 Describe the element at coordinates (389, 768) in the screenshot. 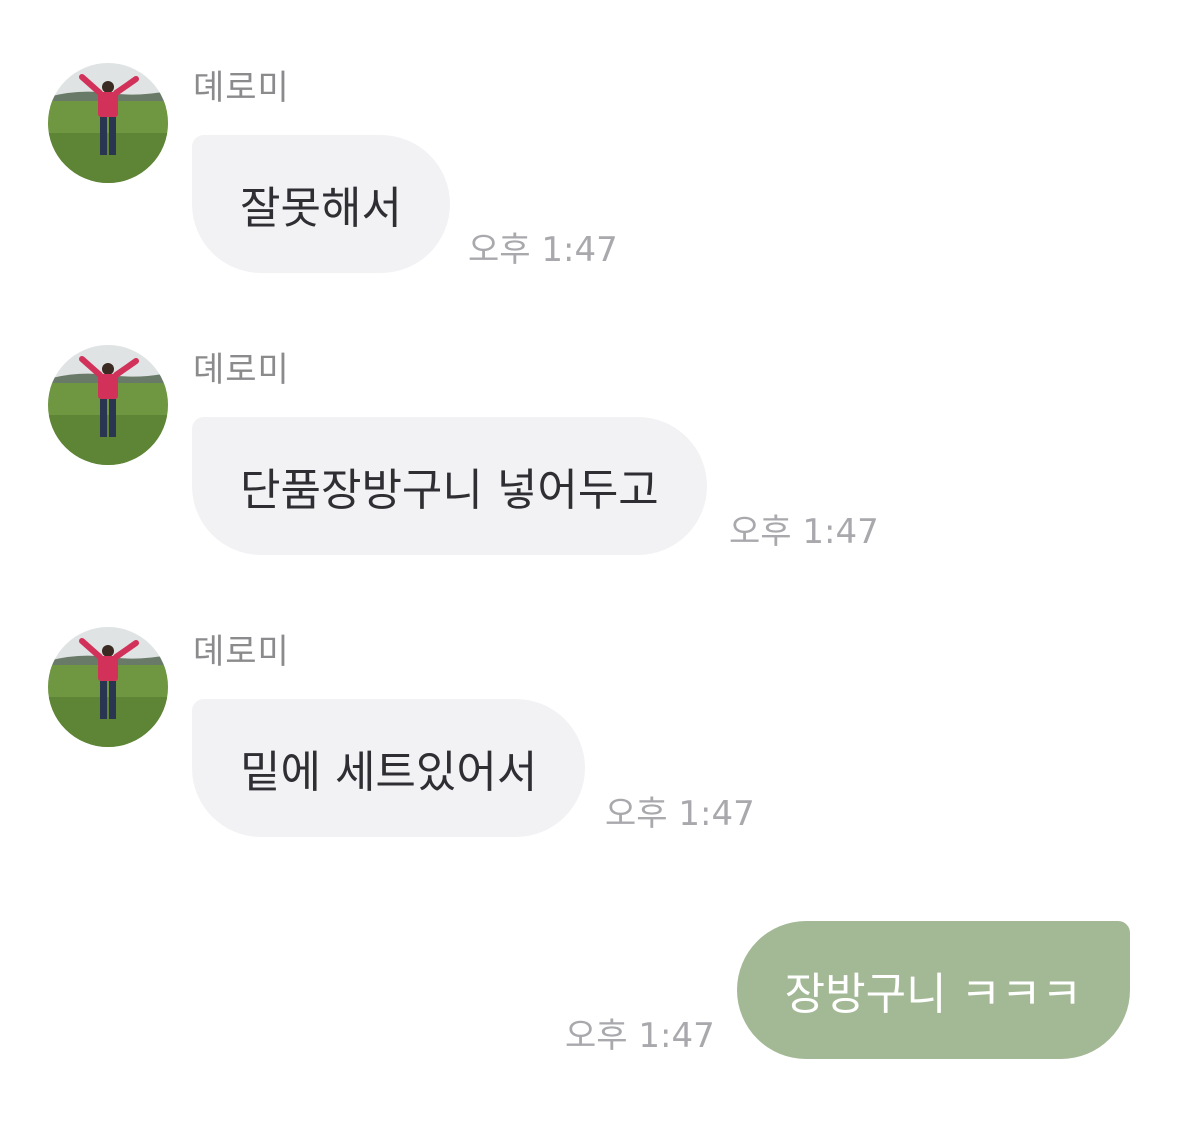

I see `message-bubble: 밑에 세트있어서` at that location.